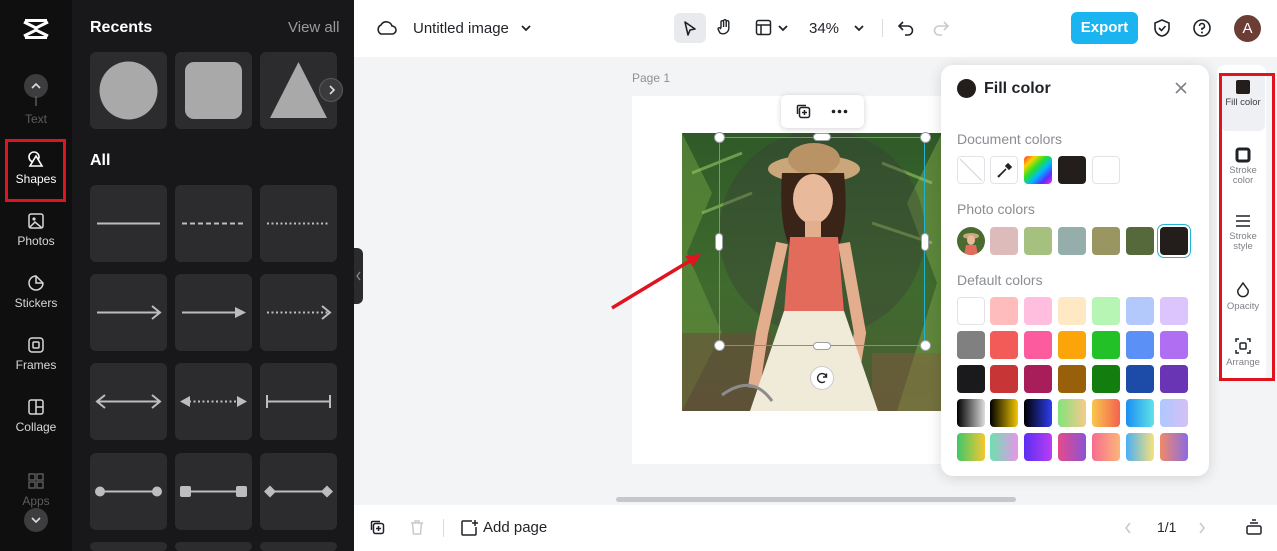  Describe the element at coordinates (971, 241) in the screenshot. I see `photo-thumbnail` at that location.